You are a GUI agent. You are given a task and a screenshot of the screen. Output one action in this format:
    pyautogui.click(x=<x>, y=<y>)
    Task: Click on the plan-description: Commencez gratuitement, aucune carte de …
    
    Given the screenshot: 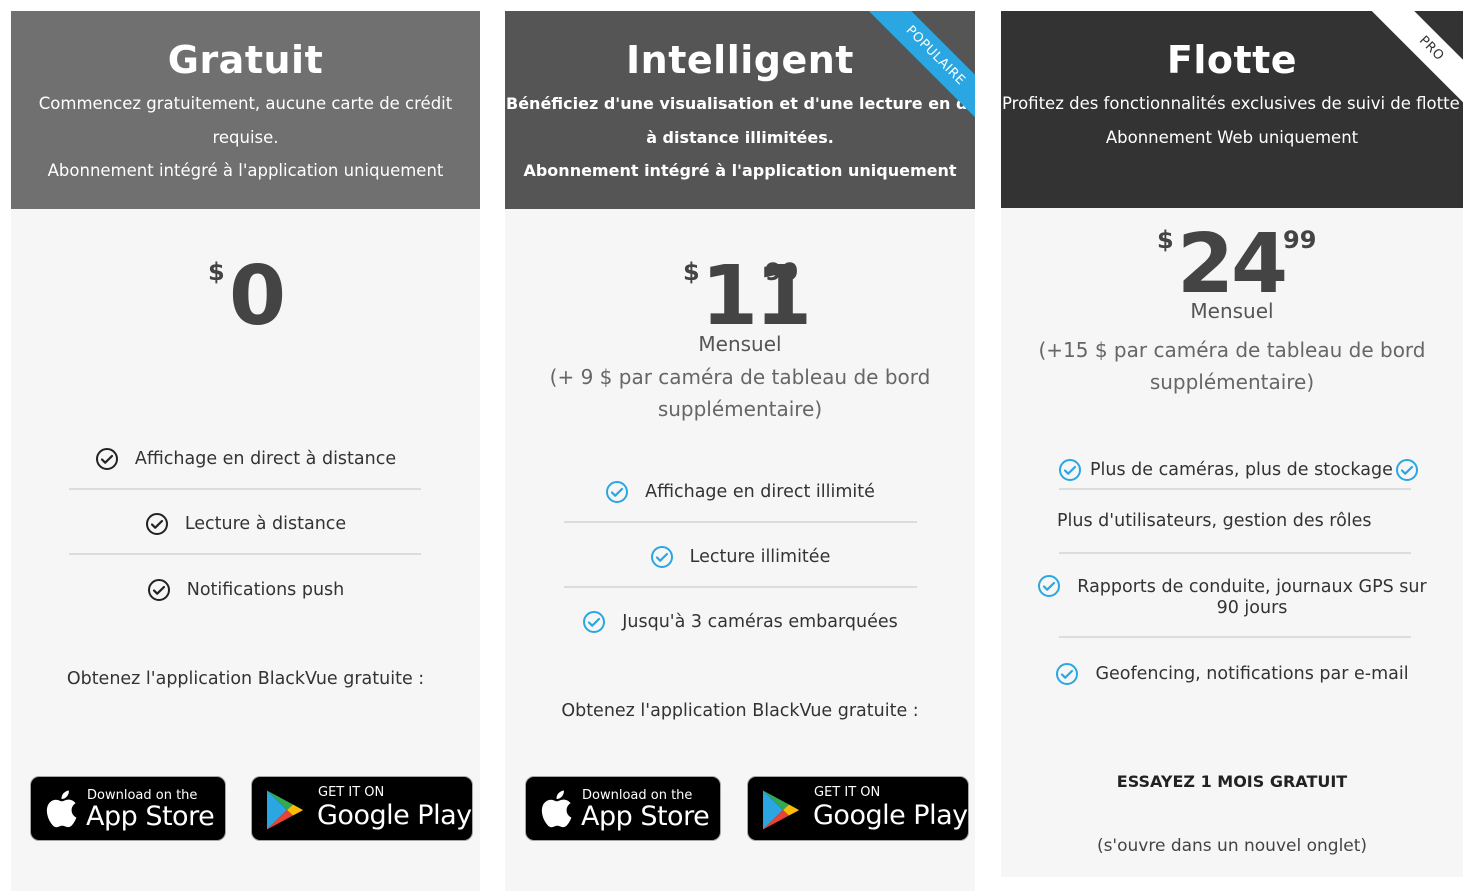 What is the action you would take?
    pyautogui.click(x=245, y=137)
    